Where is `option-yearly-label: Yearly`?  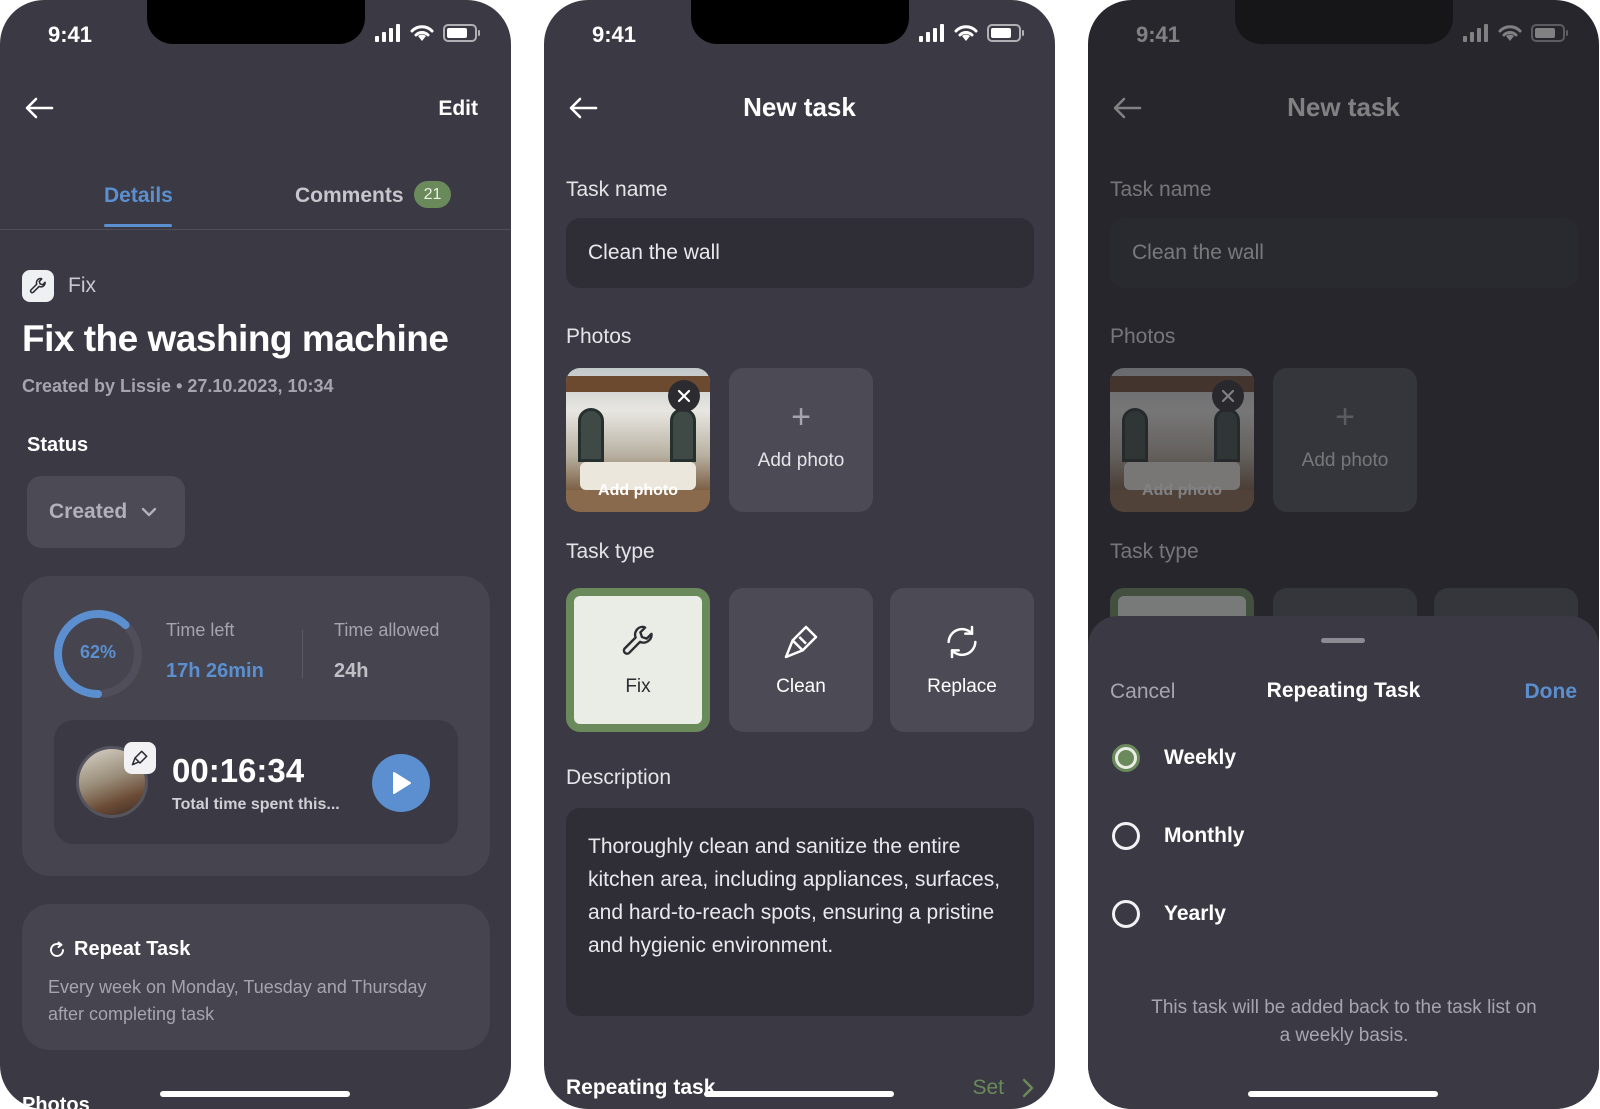
option-yearly-label: Yearly is located at coordinates (1195, 913).